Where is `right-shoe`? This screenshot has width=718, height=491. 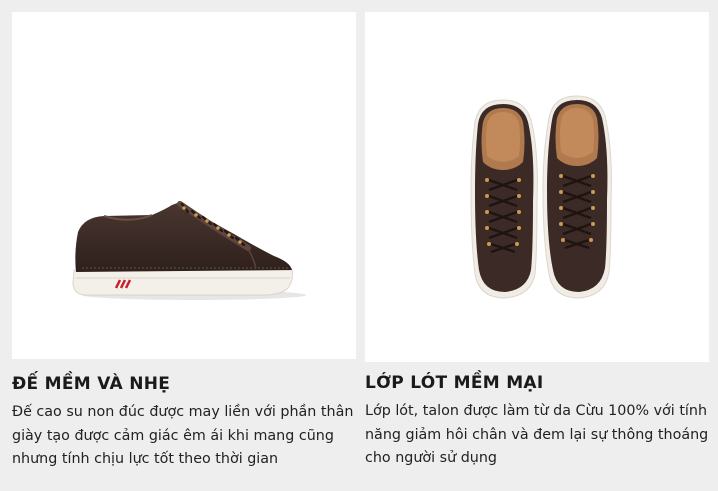
right-shoe is located at coordinates (577, 197).